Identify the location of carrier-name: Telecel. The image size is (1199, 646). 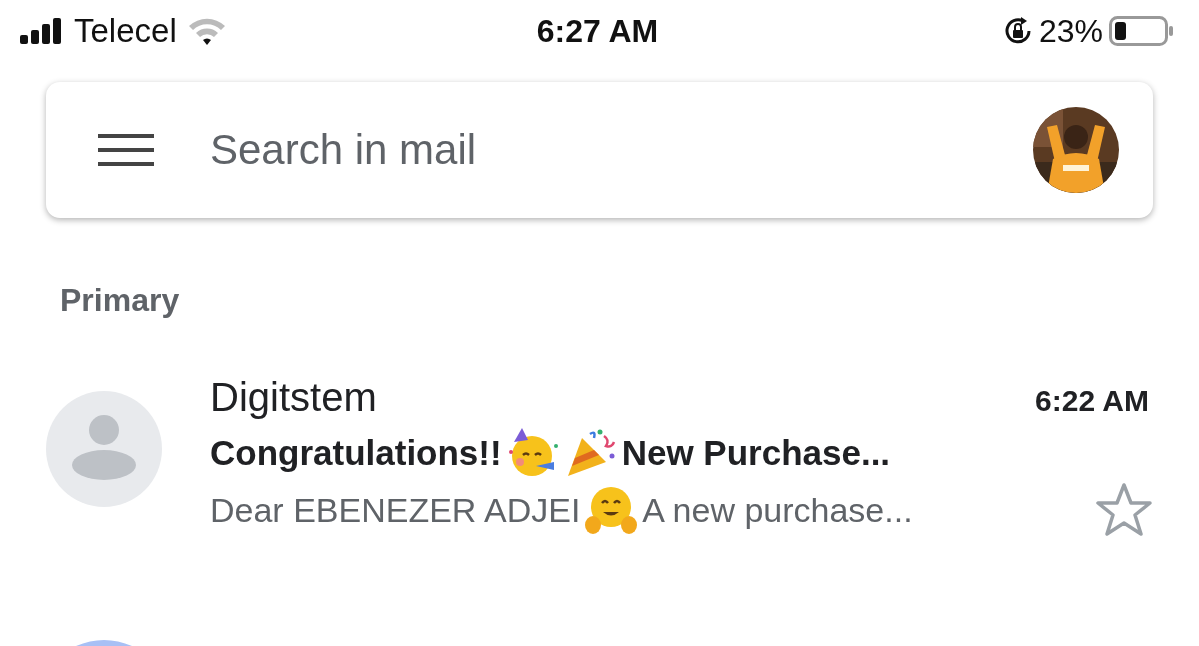
(125, 31).